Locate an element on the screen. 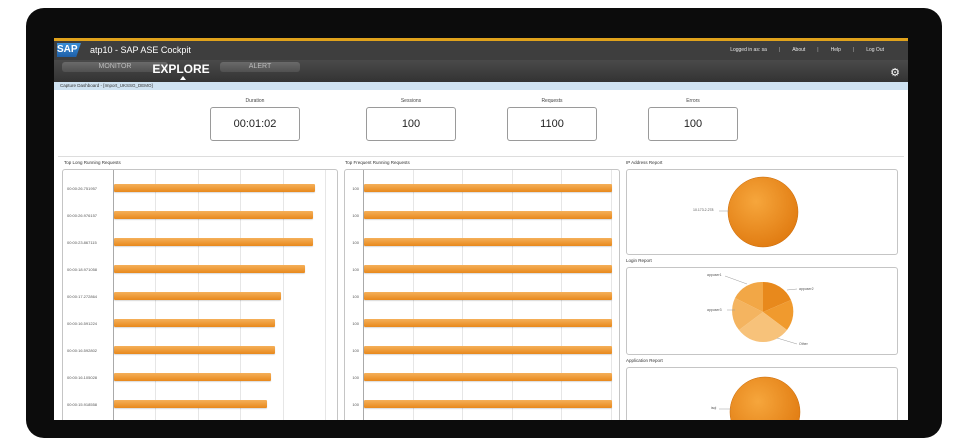  metric-errors: Errors 100 is located at coordinates (693, 119).